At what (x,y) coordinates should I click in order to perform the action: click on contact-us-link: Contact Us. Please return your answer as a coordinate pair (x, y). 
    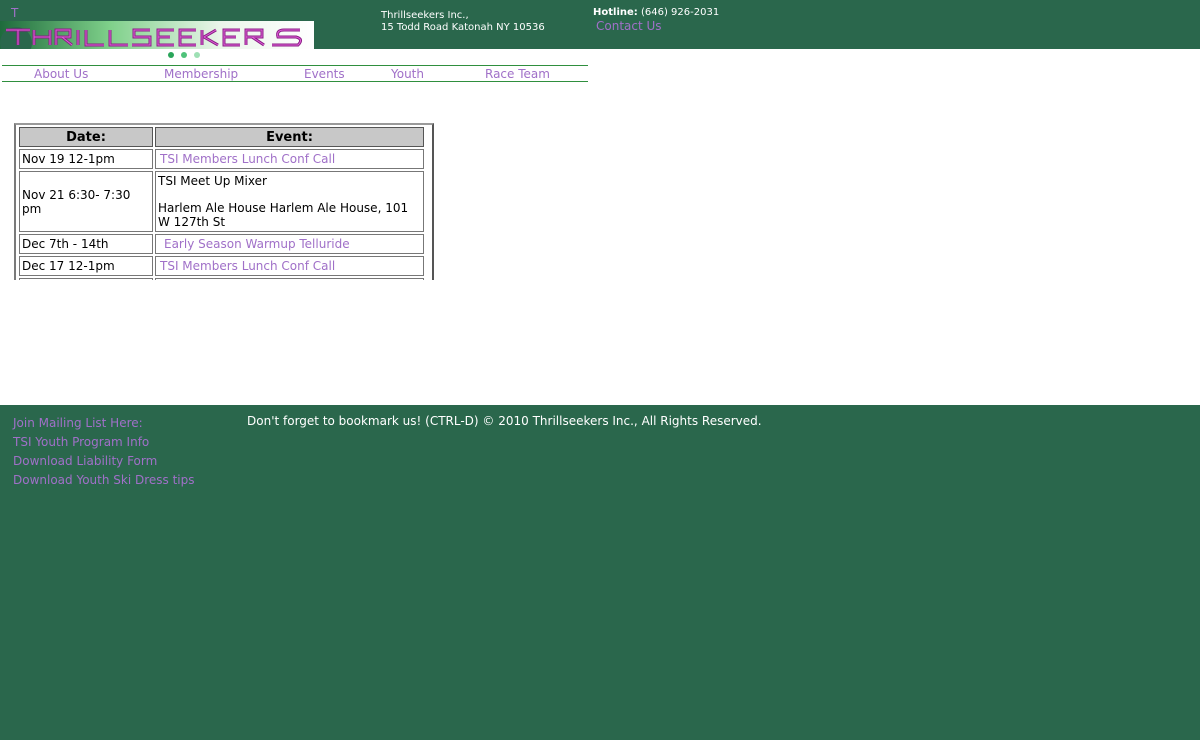
    Looking at the image, I should click on (629, 26).